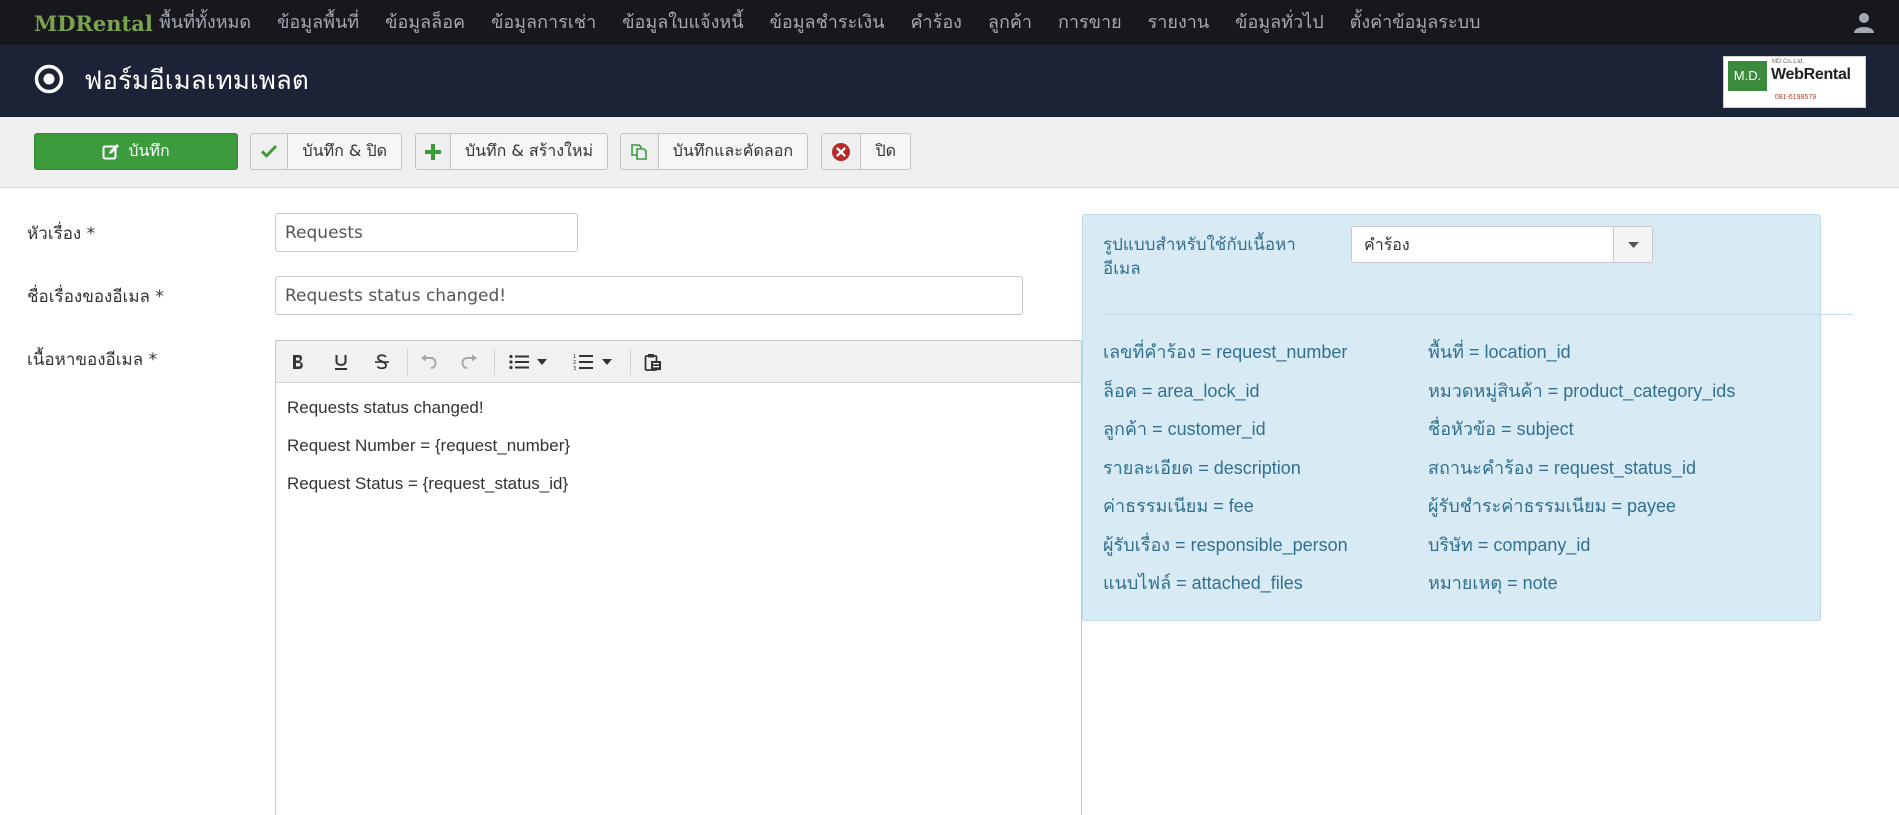 Image resolution: width=1899 pixels, height=815 pixels. Describe the element at coordinates (574, 368) in the screenshot. I see `svg-text: 3` at that location.